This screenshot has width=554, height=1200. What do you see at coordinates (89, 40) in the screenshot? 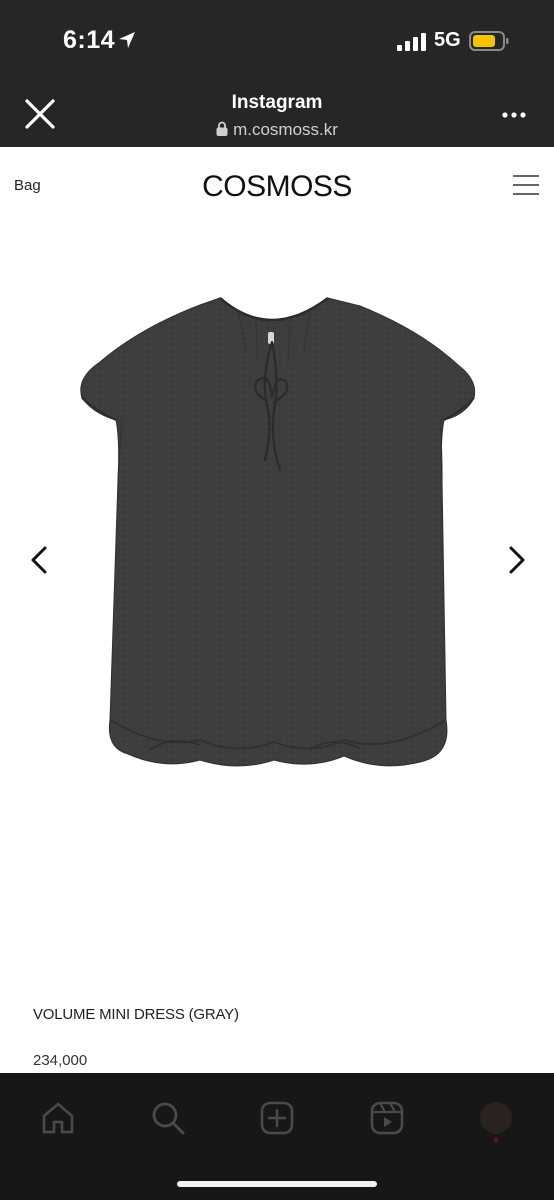
I see `status-time: 6:14` at bounding box center [89, 40].